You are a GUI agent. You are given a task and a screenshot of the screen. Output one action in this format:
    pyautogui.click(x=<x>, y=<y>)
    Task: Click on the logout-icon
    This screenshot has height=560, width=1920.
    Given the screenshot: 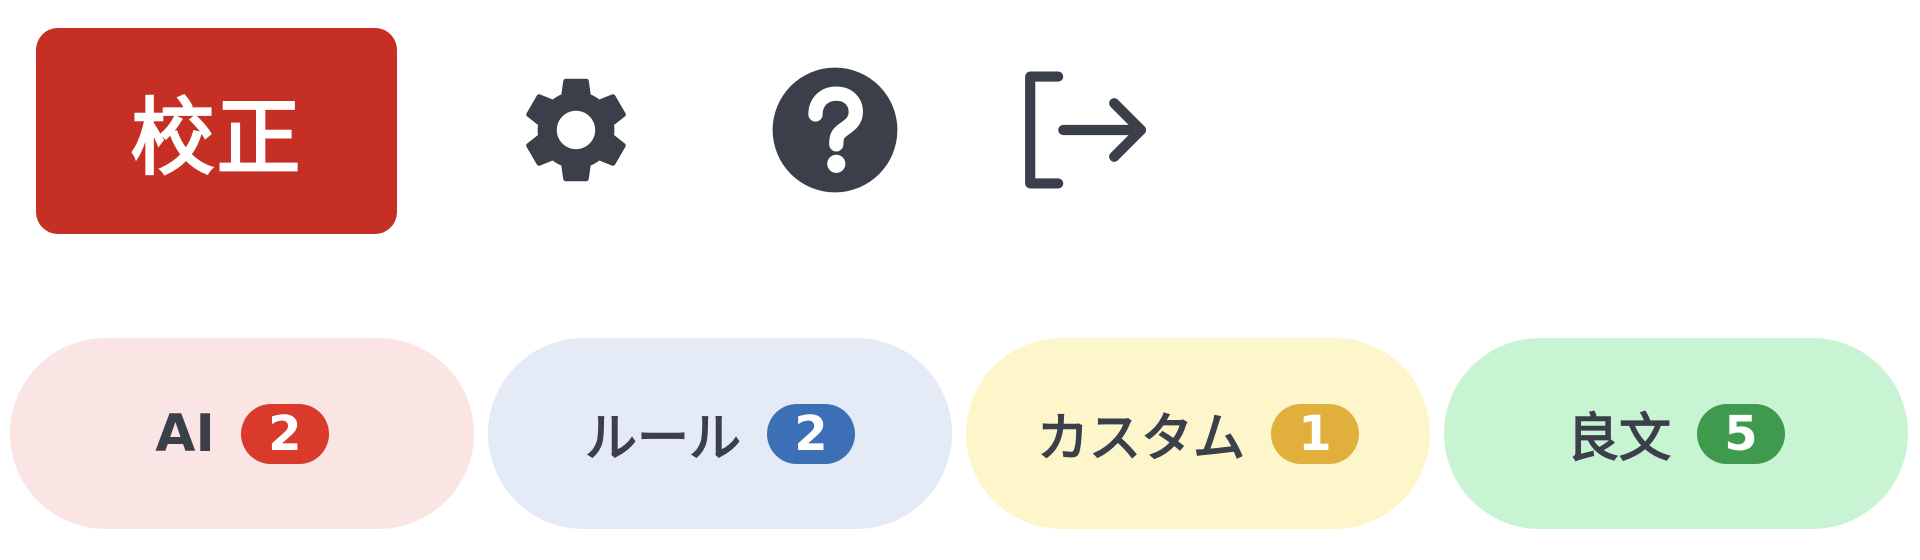 What is the action you would take?
    pyautogui.click(x=1085, y=130)
    